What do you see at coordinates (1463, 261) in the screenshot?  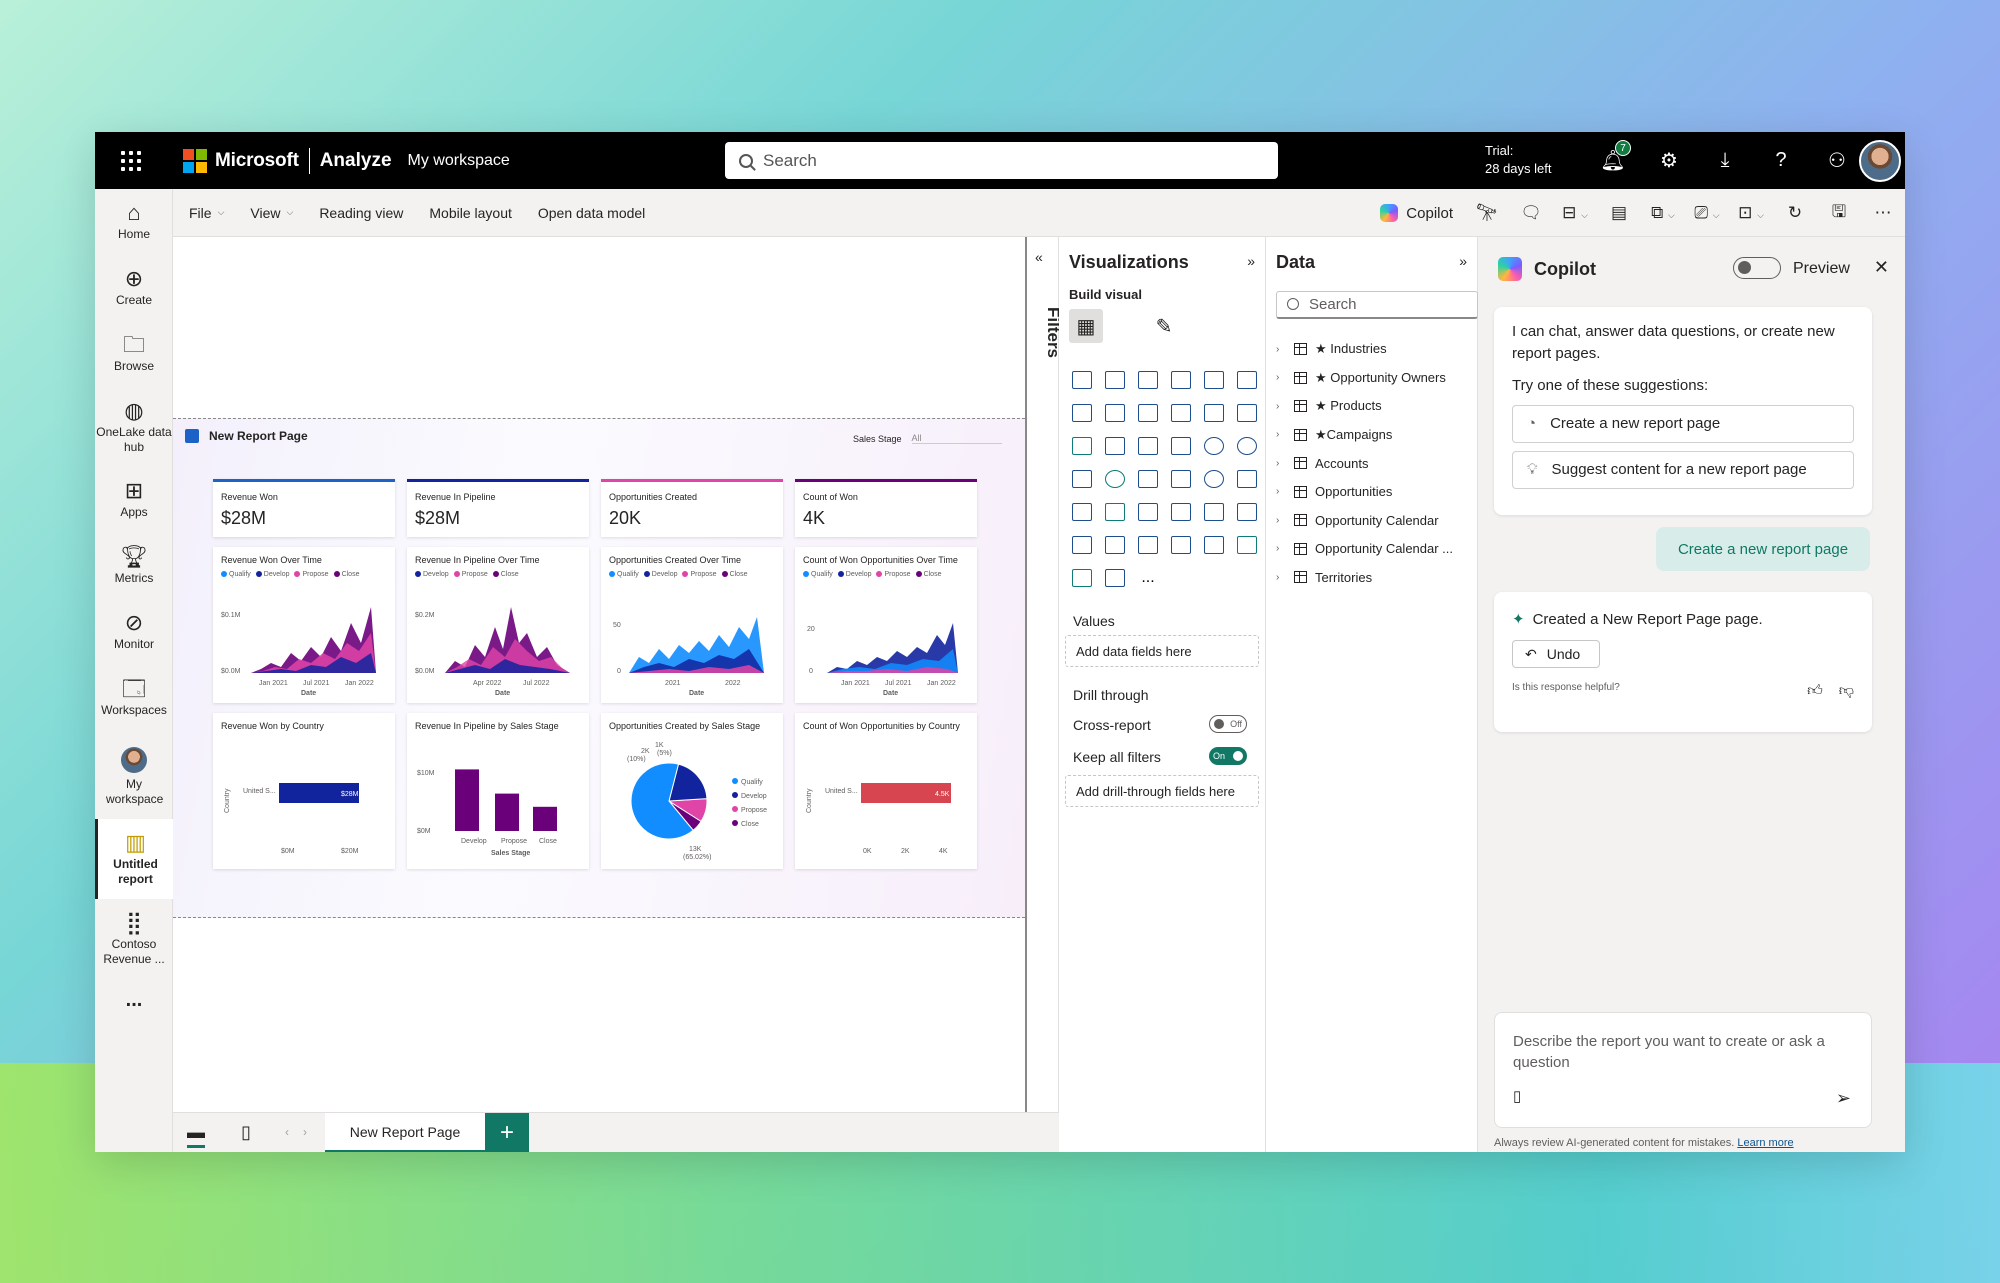 I see `expand-pane-icon: »` at bounding box center [1463, 261].